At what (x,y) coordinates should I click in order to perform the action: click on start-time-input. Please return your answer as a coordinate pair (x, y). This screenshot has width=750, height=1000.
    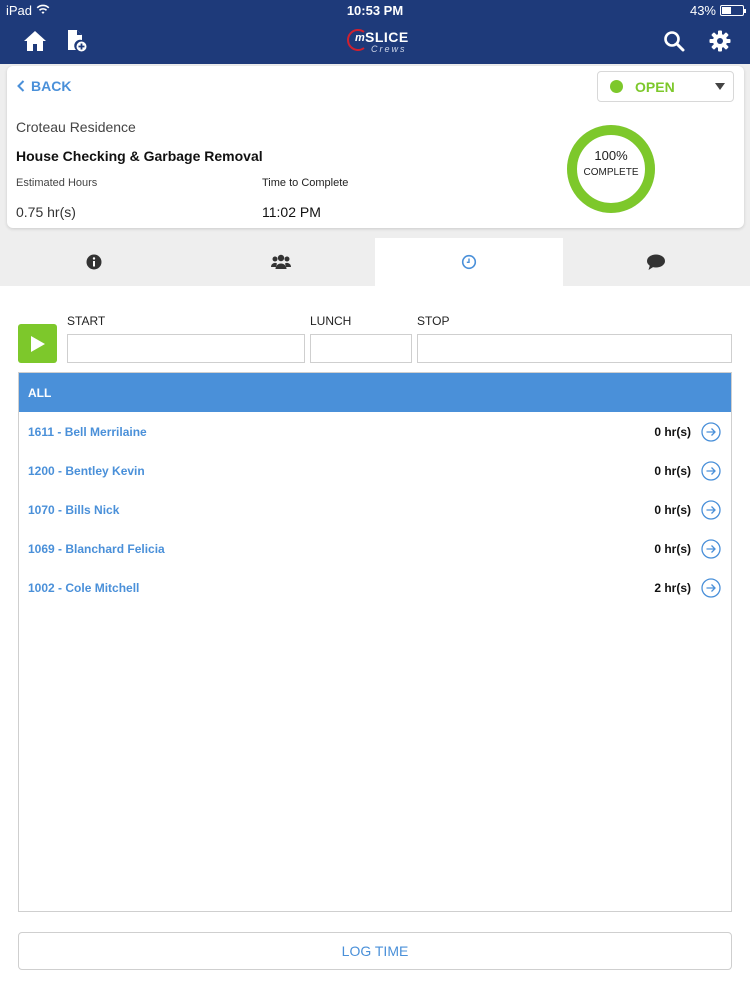
    Looking at the image, I should click on (186, 348).